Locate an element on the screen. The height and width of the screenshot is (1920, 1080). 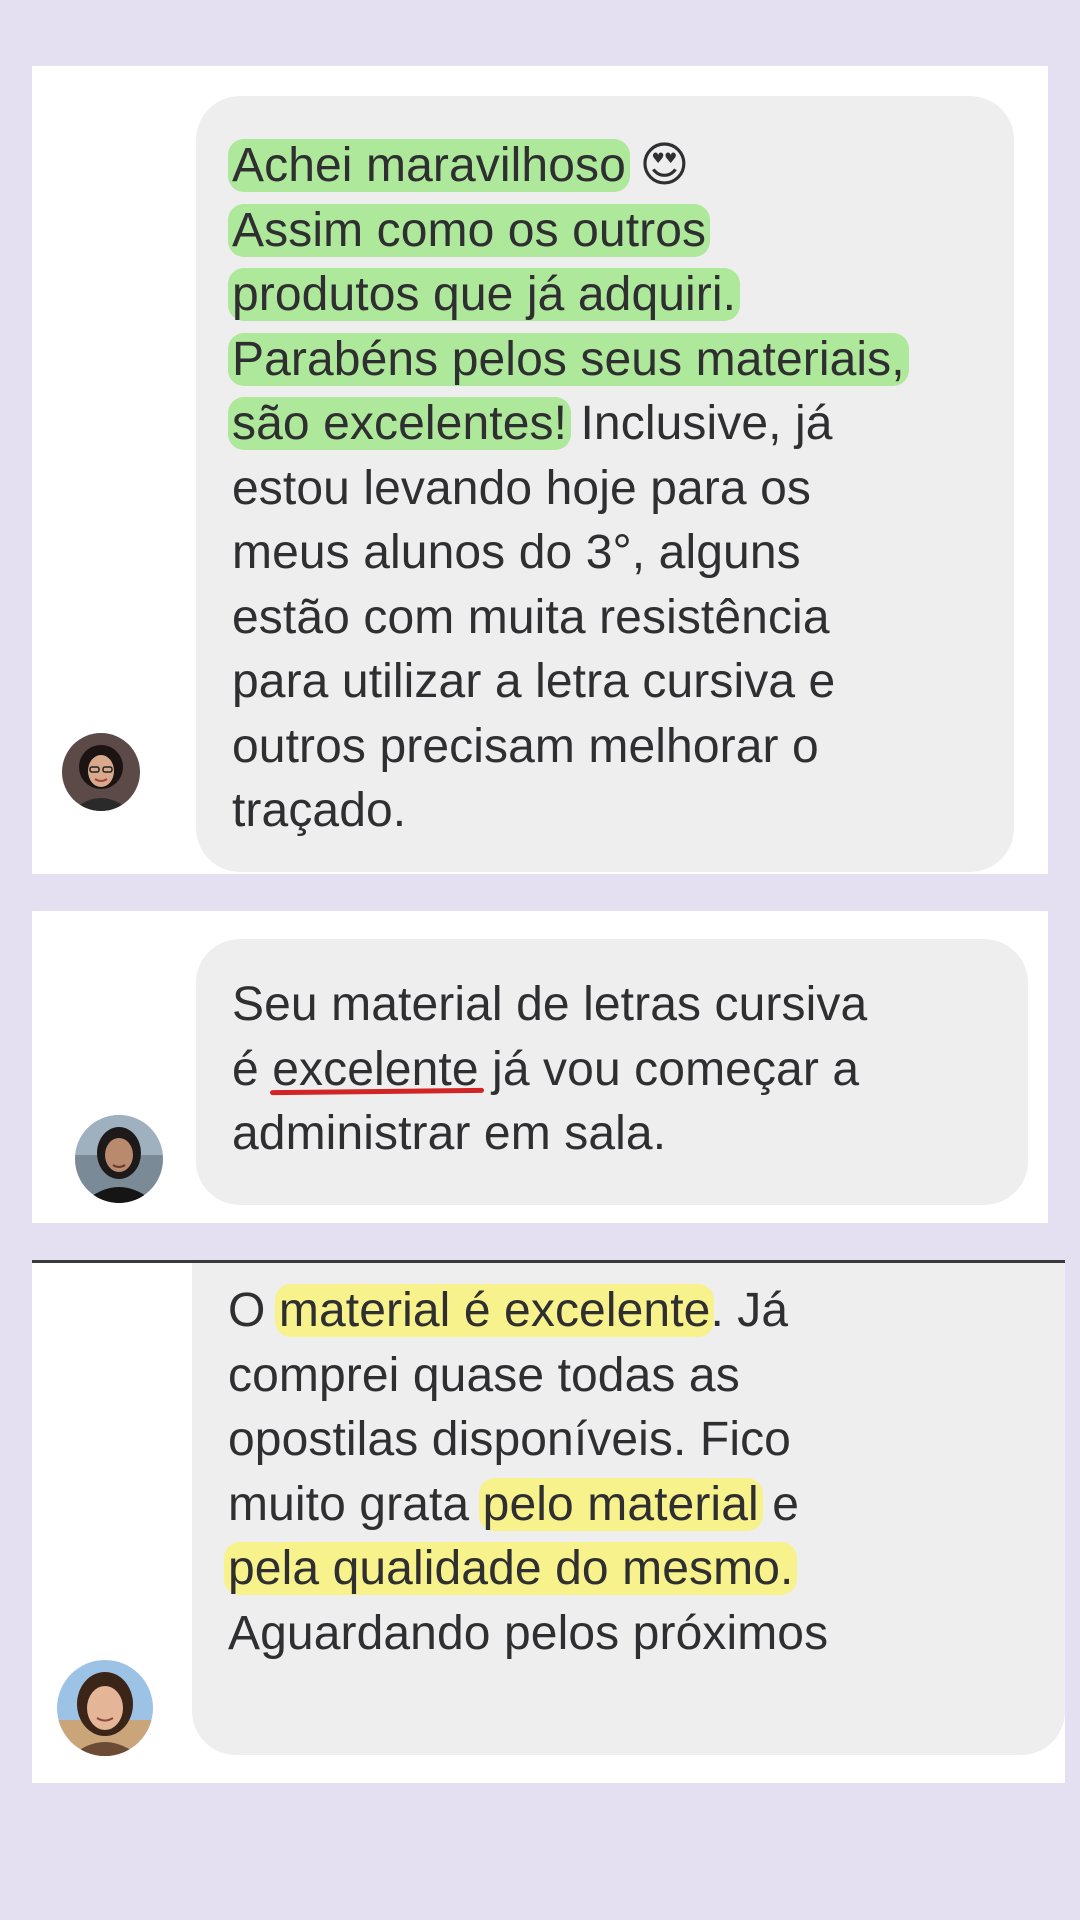
highlight-green: produtos que já adquiri. is located at coordinates (484, 294).